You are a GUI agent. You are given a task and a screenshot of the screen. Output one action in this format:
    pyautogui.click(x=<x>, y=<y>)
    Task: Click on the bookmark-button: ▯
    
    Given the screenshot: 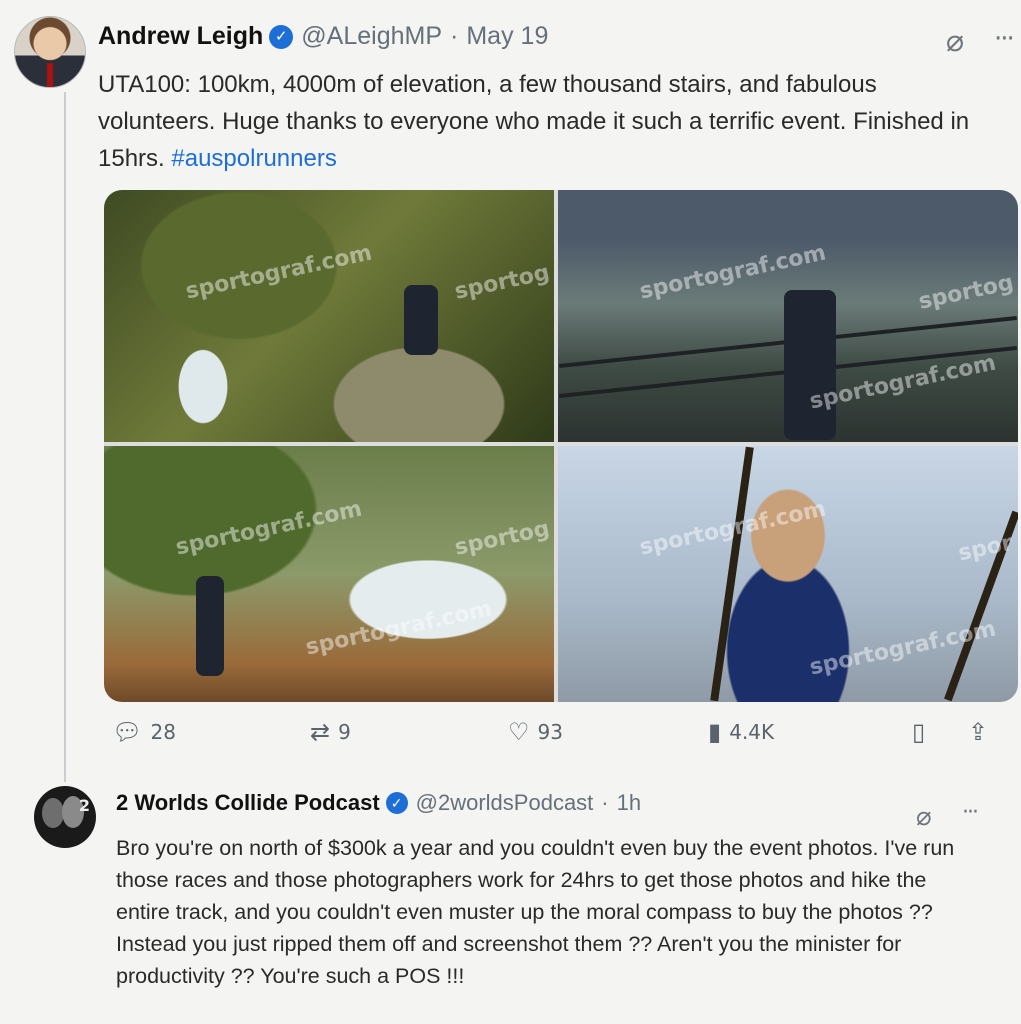 What is the action you would take?
    pyautogui.click(x=918, y=732)
    